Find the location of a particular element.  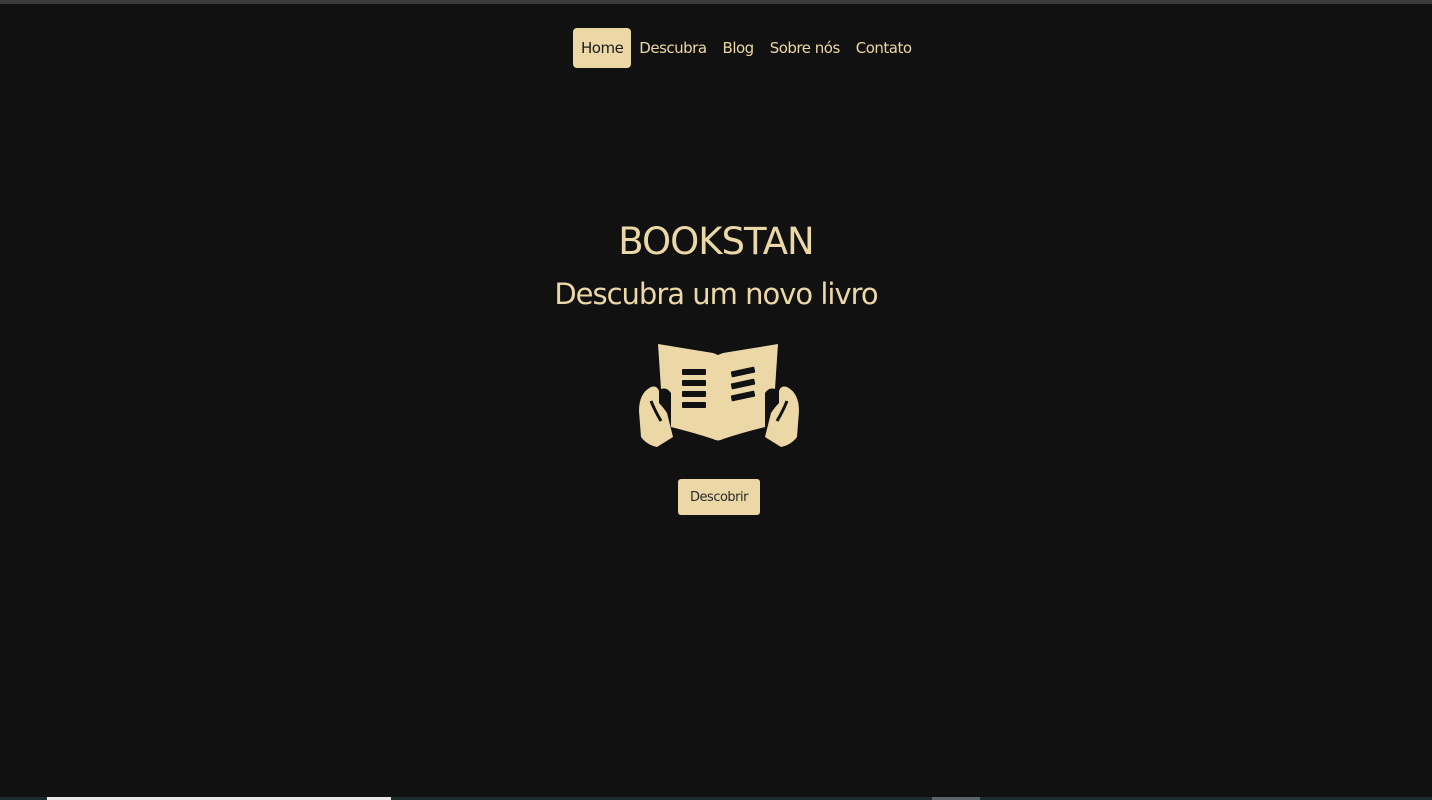

browser-top-strip is located at coordinates (716, 2).